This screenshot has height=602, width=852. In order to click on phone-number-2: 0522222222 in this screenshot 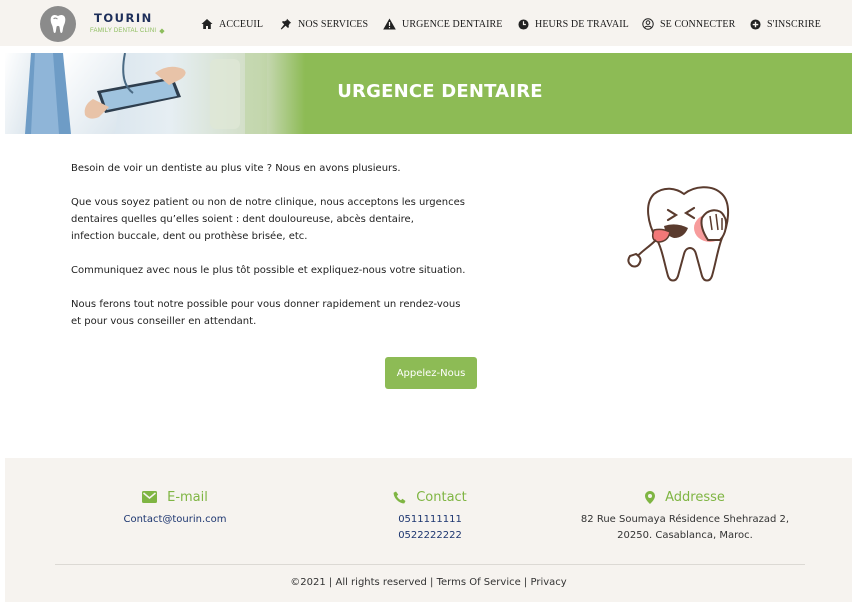, I will do `click(430, 536)`.